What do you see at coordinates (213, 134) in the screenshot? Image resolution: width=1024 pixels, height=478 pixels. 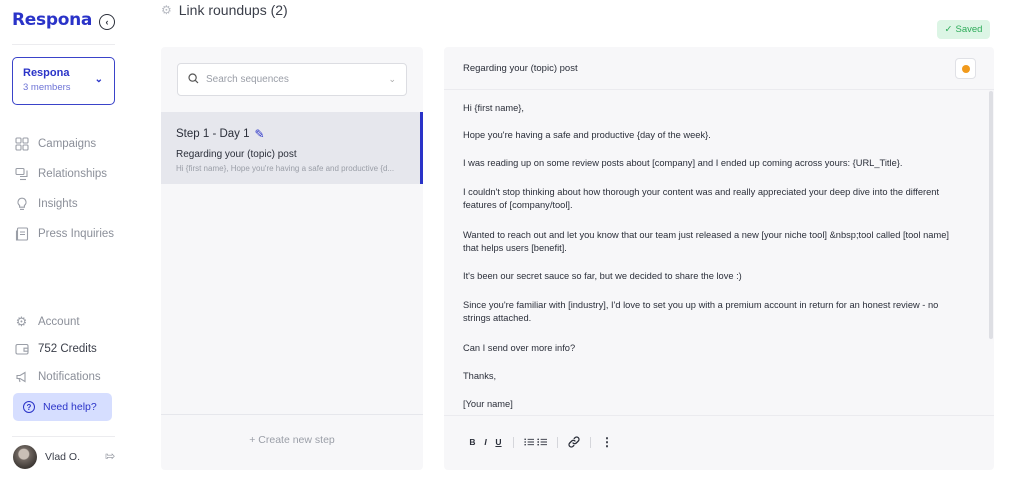 I see `step-title-text: Step 1 - Day 1` at bounding box center [213, 134].